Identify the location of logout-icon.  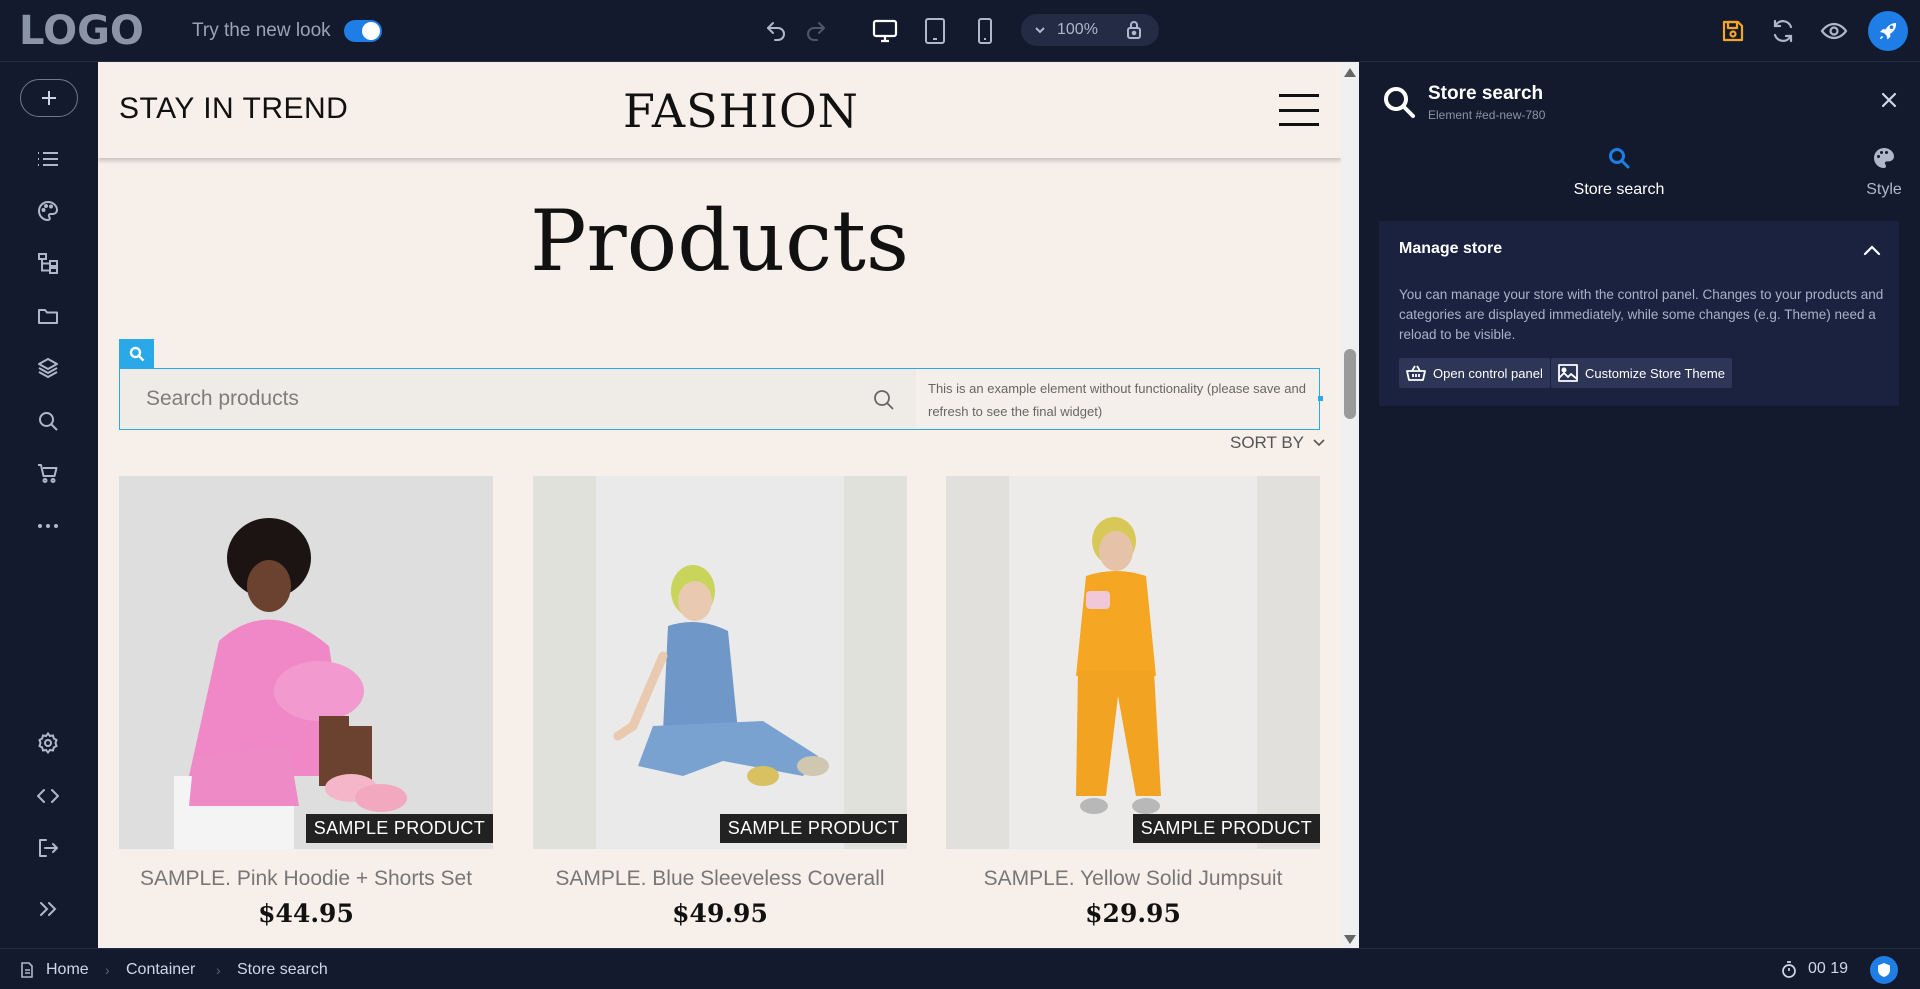
(48, 848).